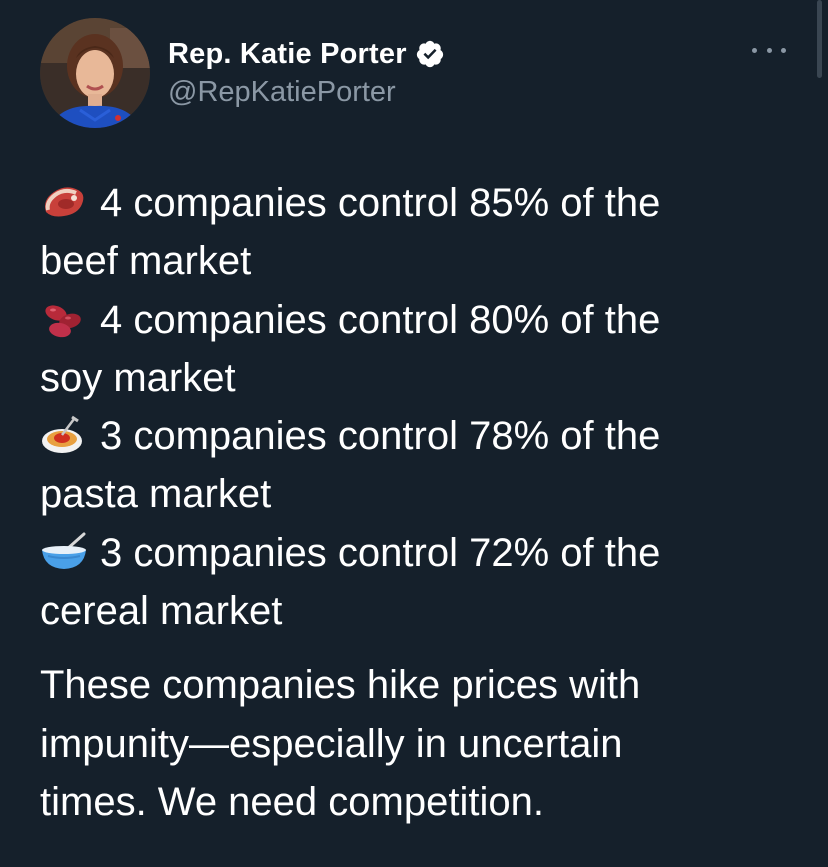  Describe the element at coordinates (380, 203) in the screenshot. I see `tweet-line-text: 4 companies control 85% of the` at that location.